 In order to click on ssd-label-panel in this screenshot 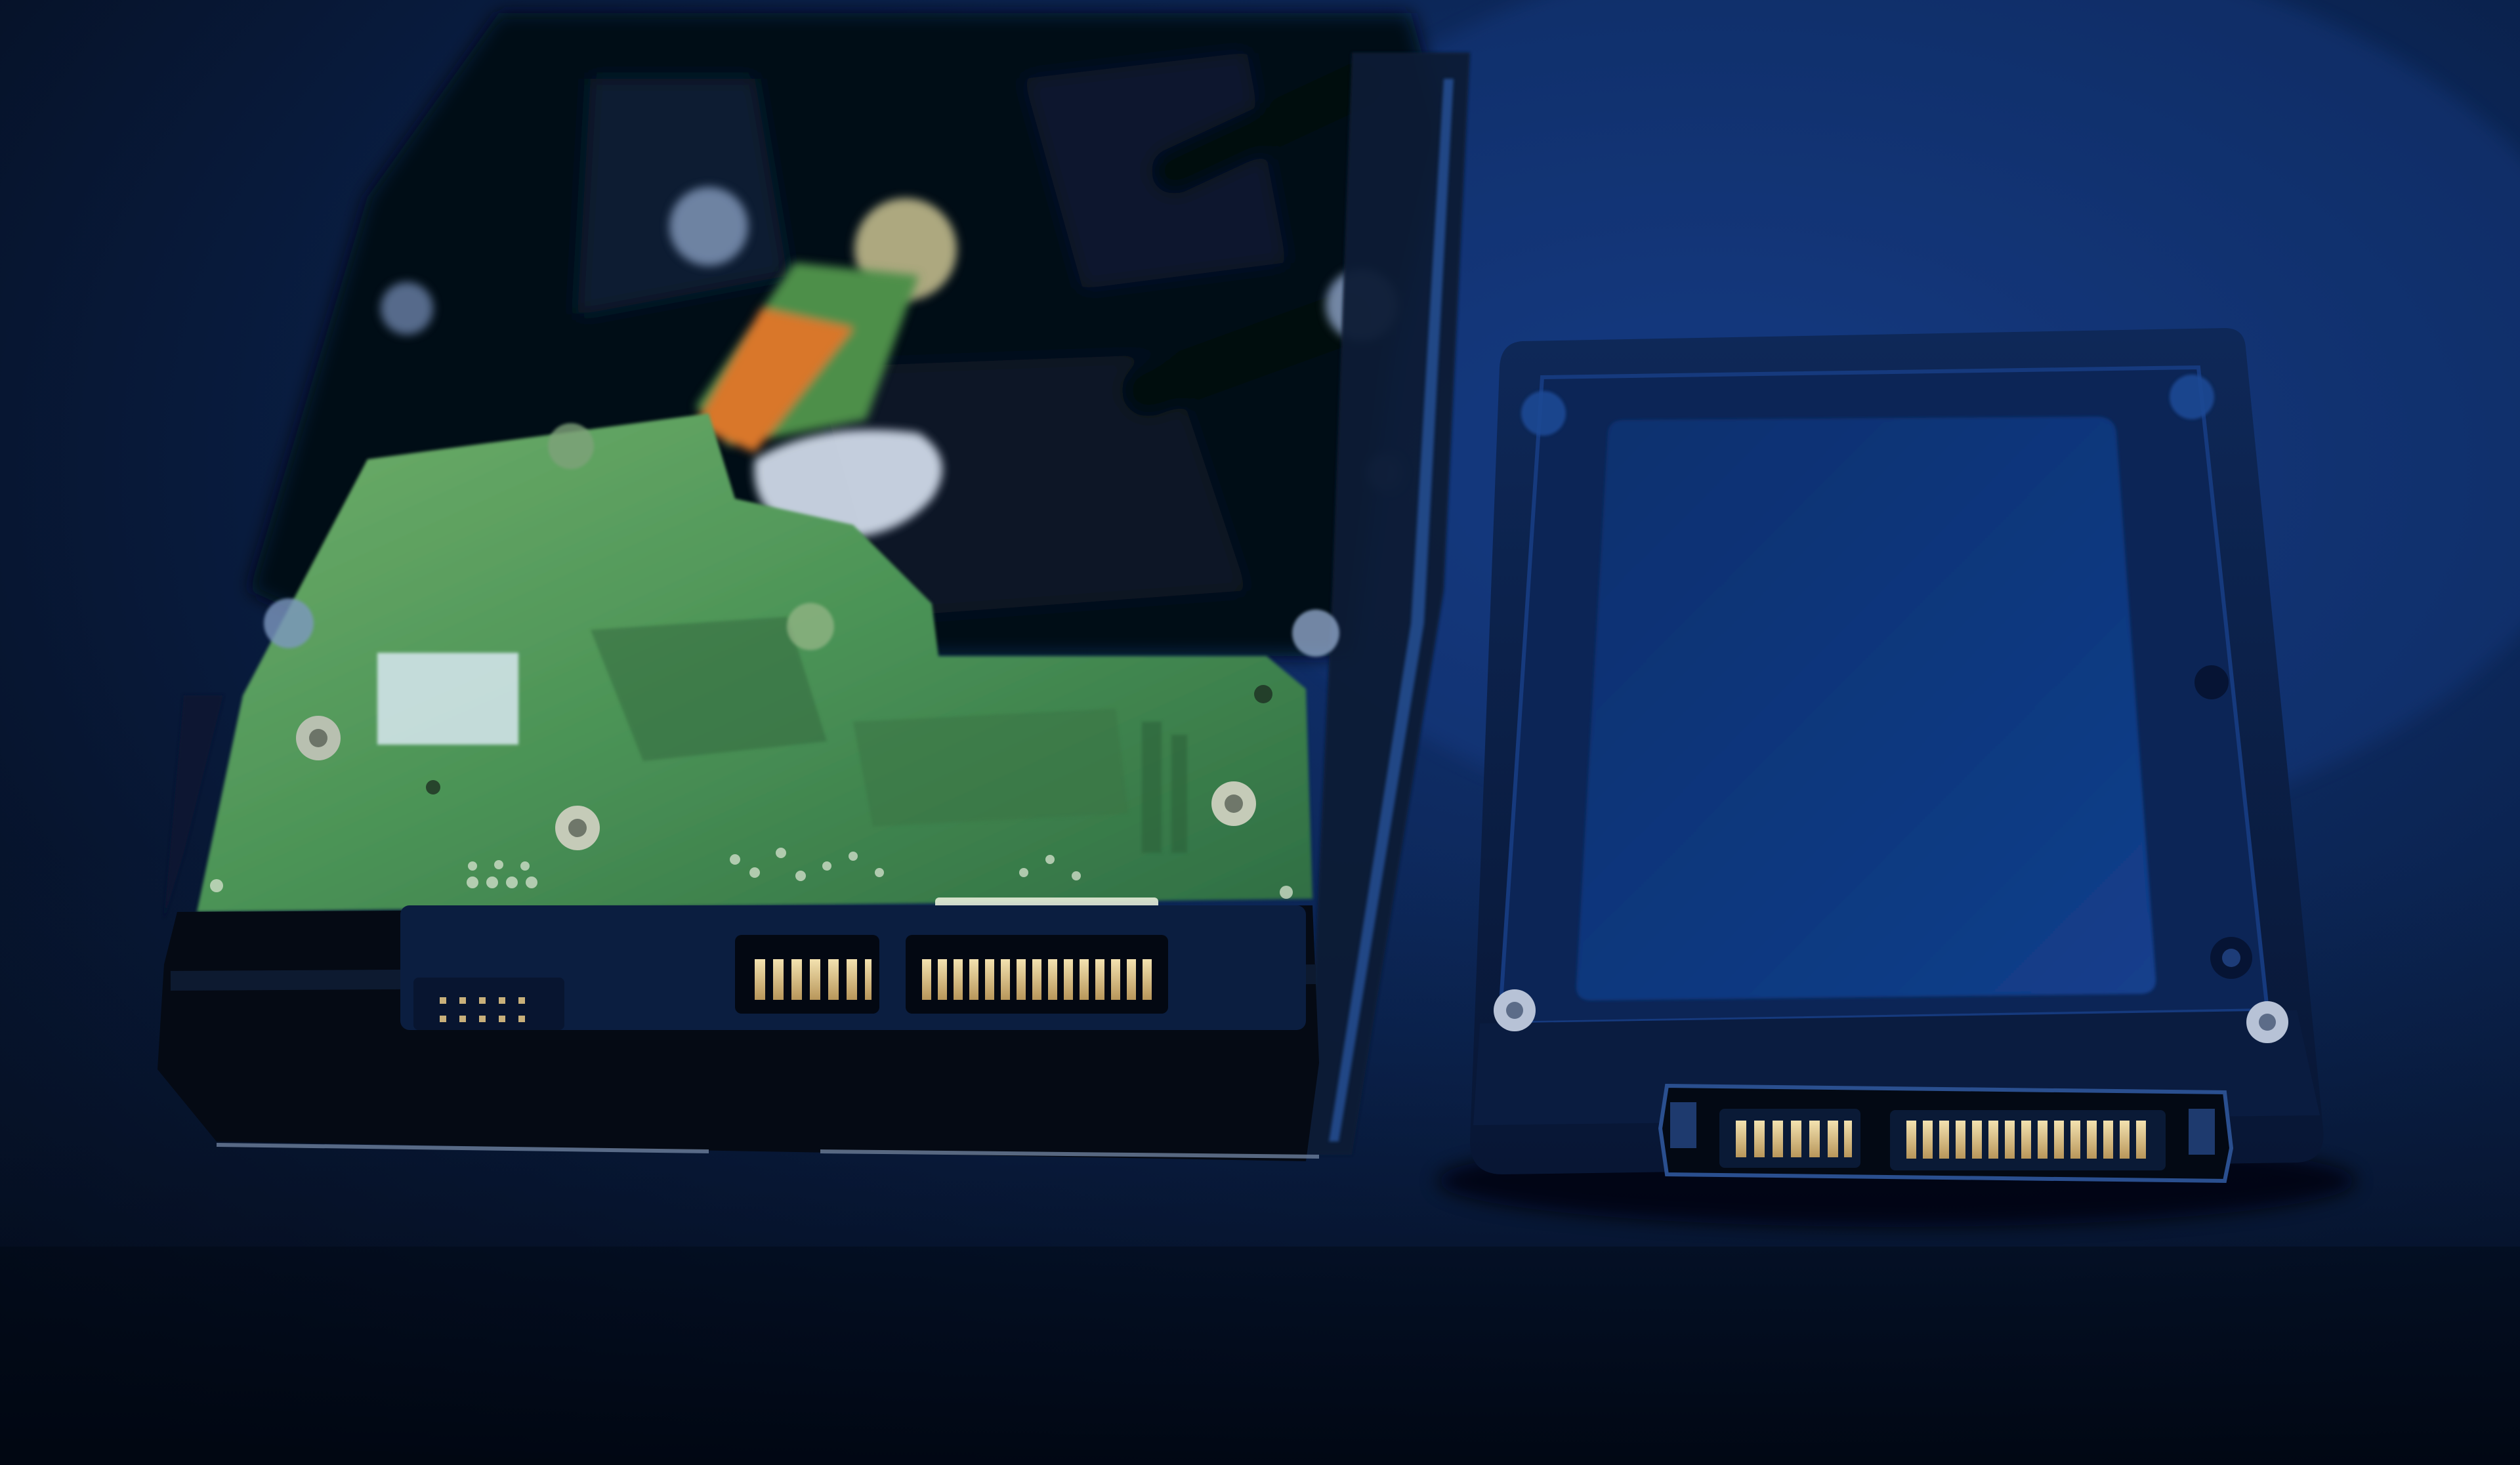, I will do `click(1866, 709)`.